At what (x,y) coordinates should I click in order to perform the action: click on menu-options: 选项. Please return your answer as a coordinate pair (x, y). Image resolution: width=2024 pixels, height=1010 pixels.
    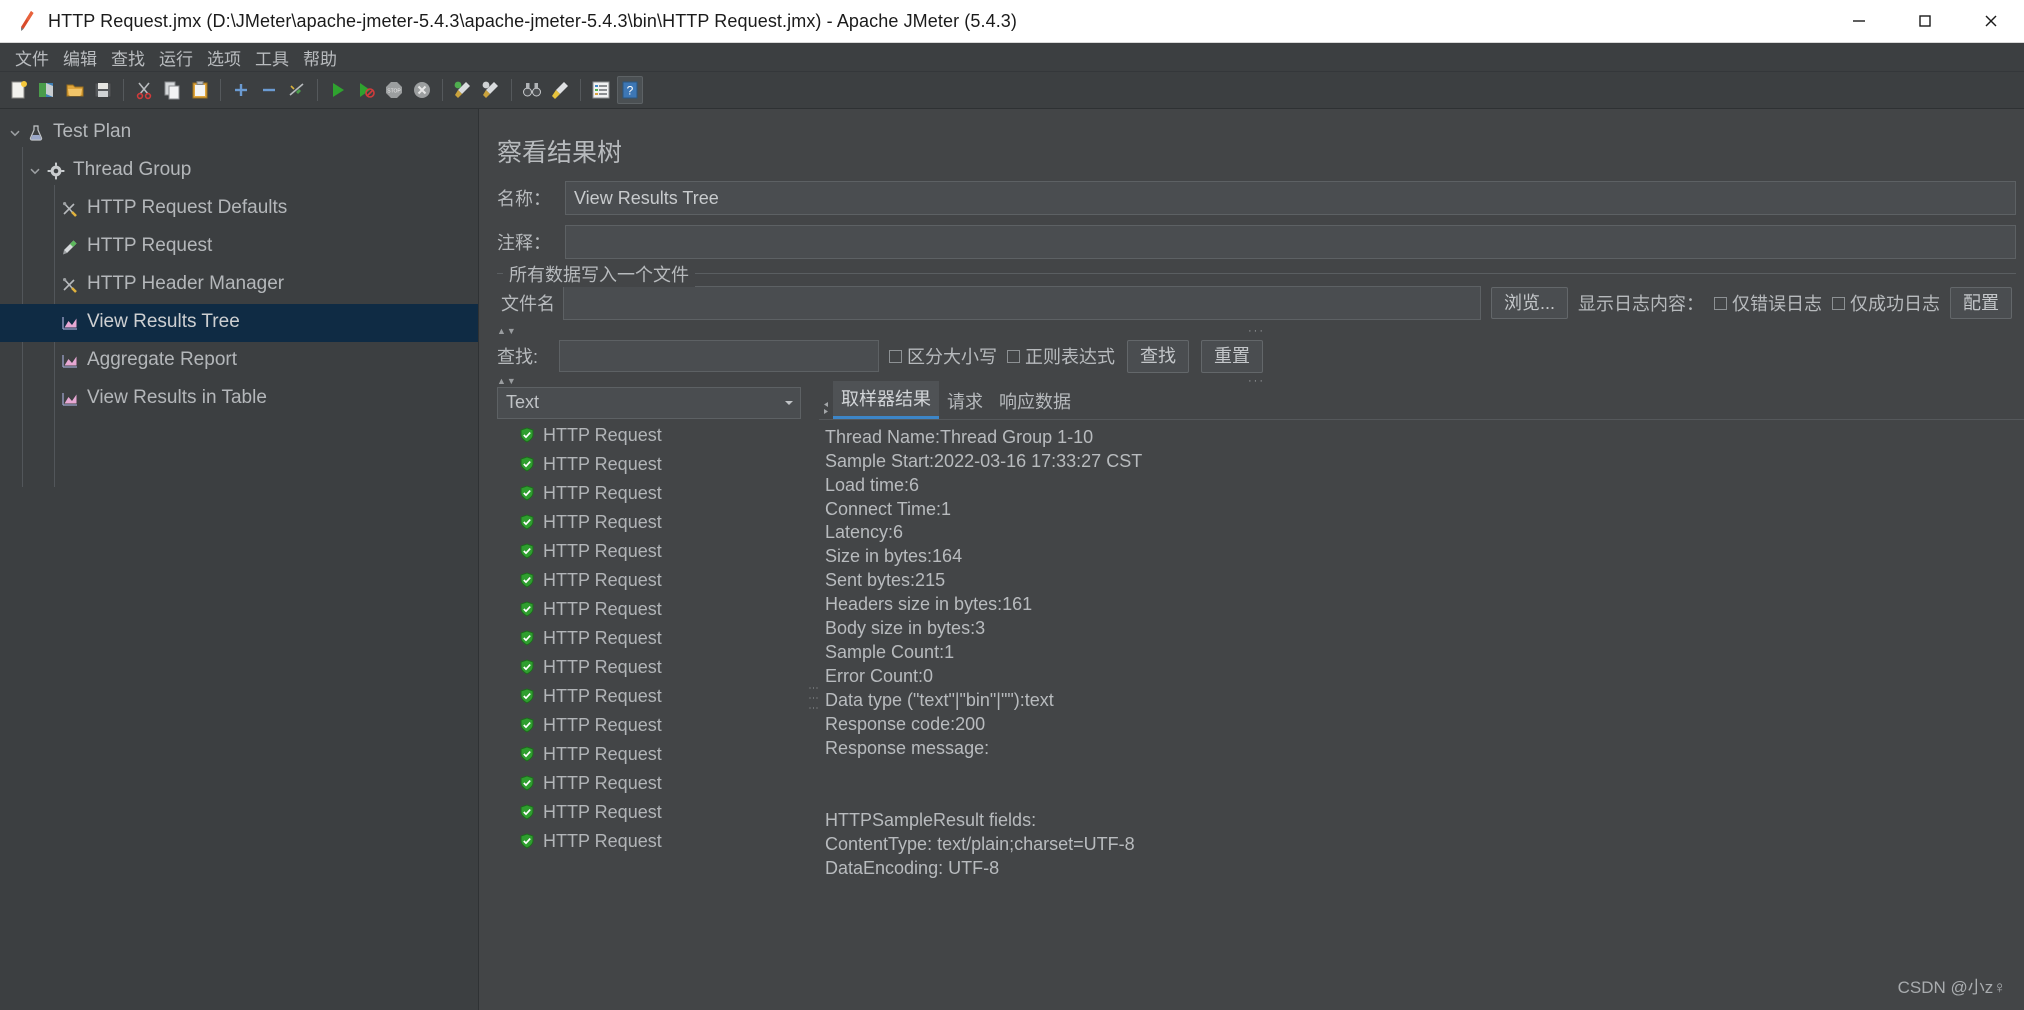
    Looking at the image, I should click on (224, 57).